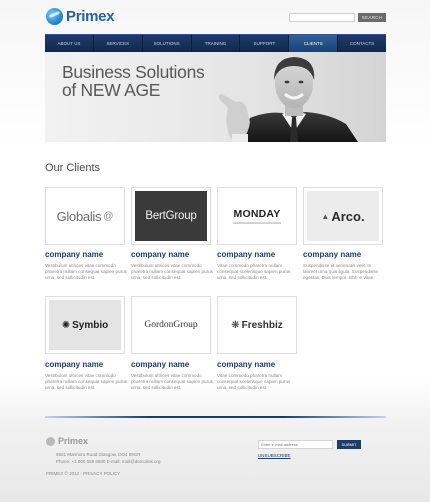 This screenshot has width=430, height=502. I want to click on client-logo-inner: ✺ Symbio, so click(85, 325).